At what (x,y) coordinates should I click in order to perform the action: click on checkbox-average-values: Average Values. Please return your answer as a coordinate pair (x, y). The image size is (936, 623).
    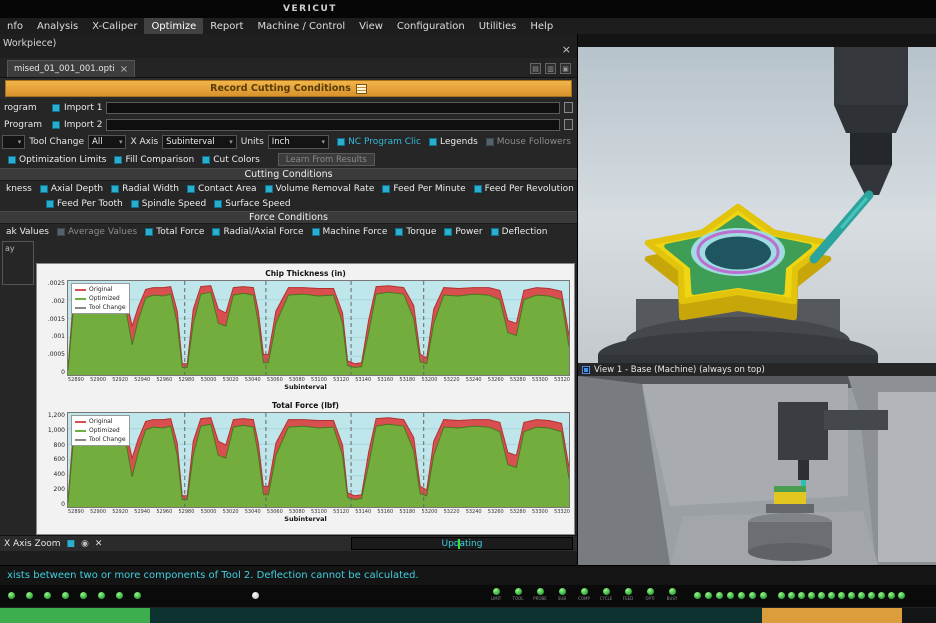
    Looking at the image, I should click on (97, 232).